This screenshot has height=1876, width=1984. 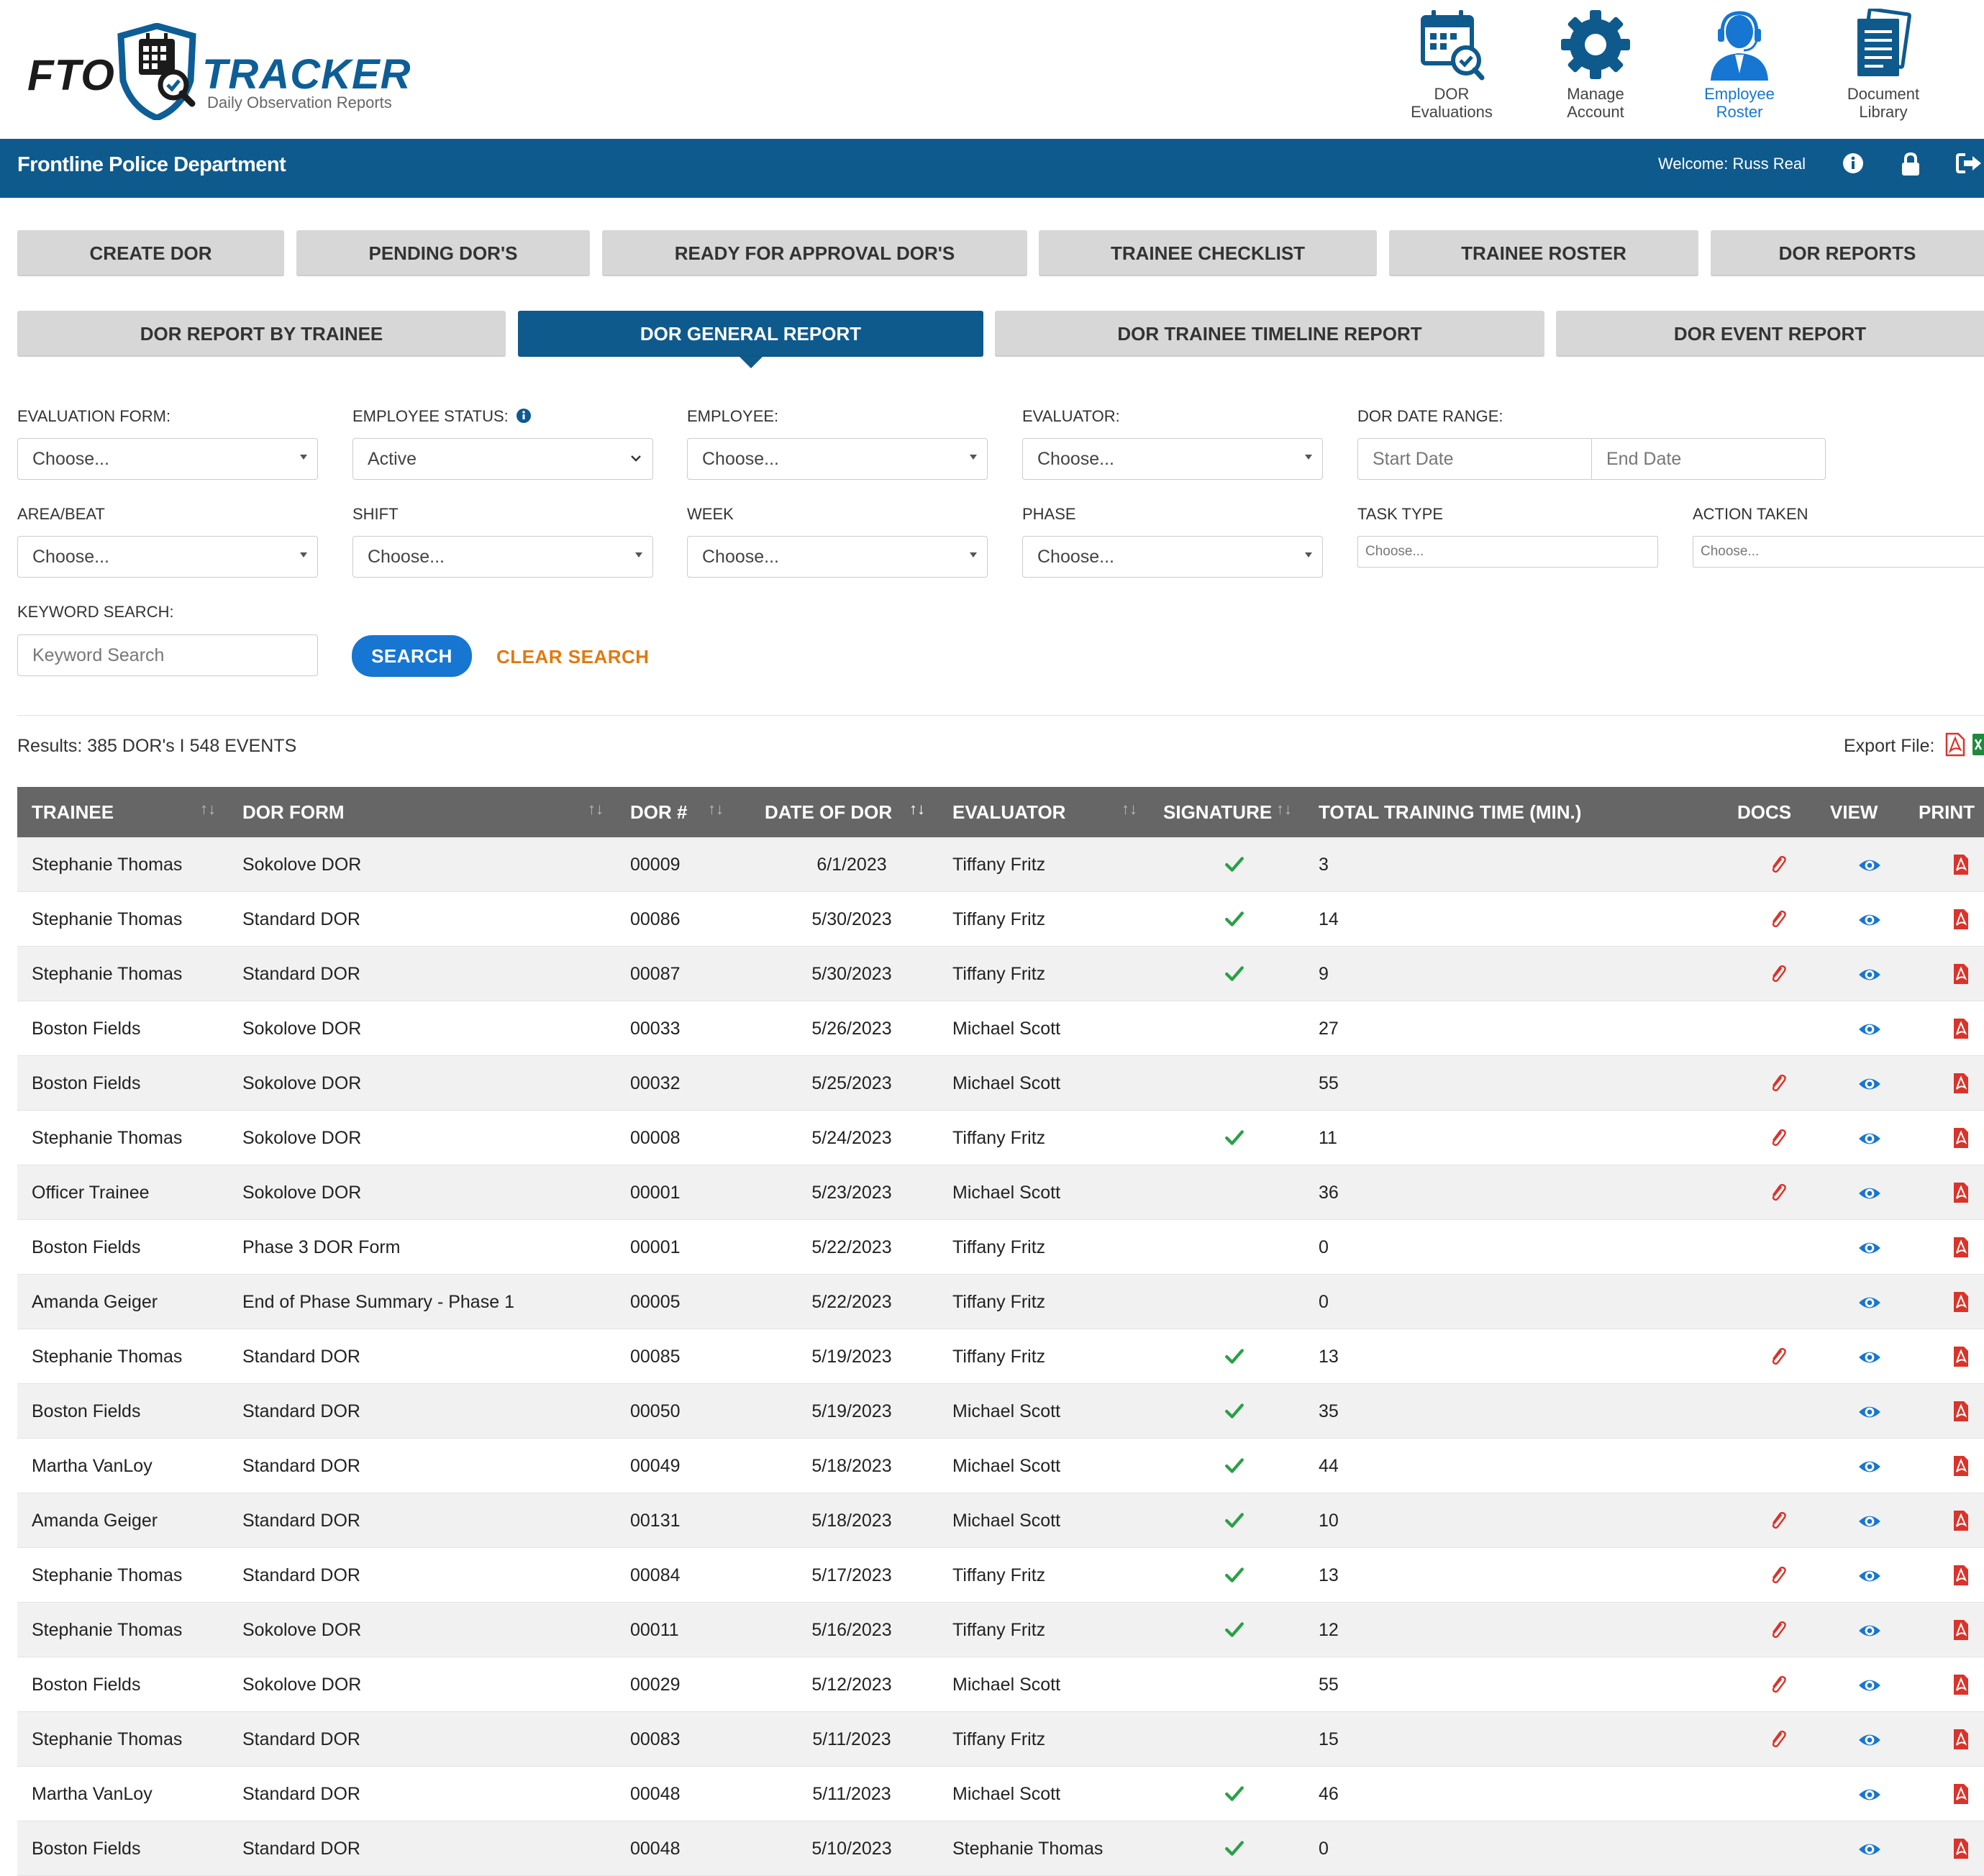 What do you see at coordinates (443, 253) in the screenshot?
I see `tab-pending-dors: PENDING DOR'S` at bounding box center [443, 253].